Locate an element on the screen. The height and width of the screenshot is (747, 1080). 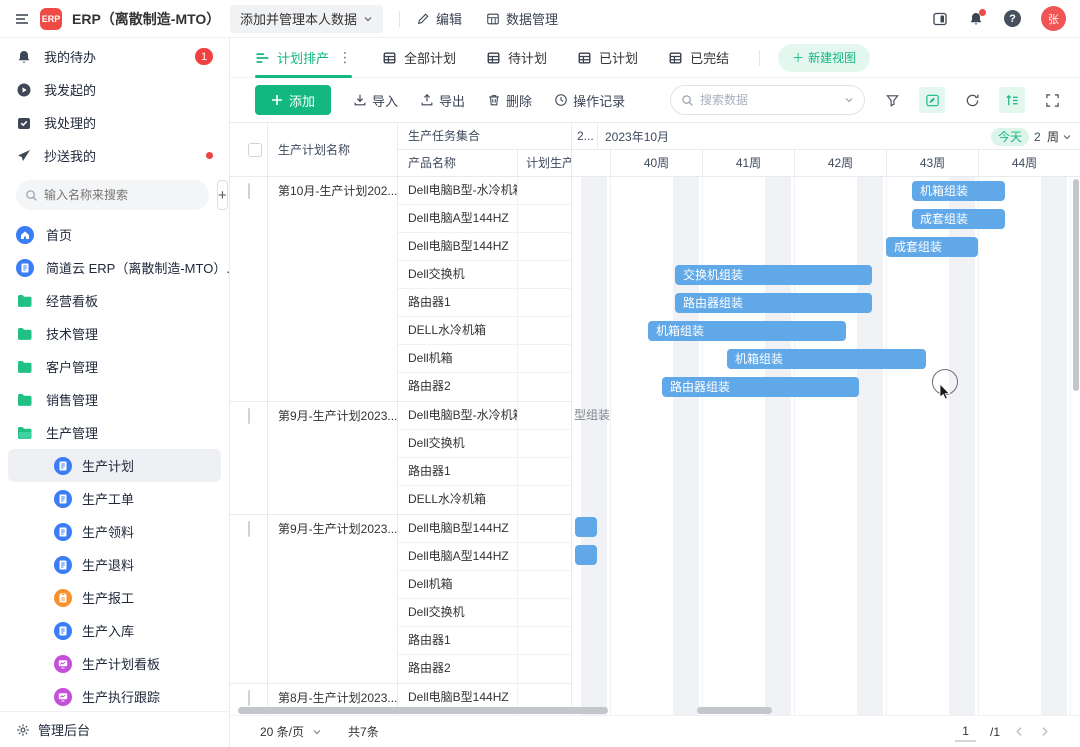
gantt-task-bar: 路由器组装 is located at coordinates (760, 387).